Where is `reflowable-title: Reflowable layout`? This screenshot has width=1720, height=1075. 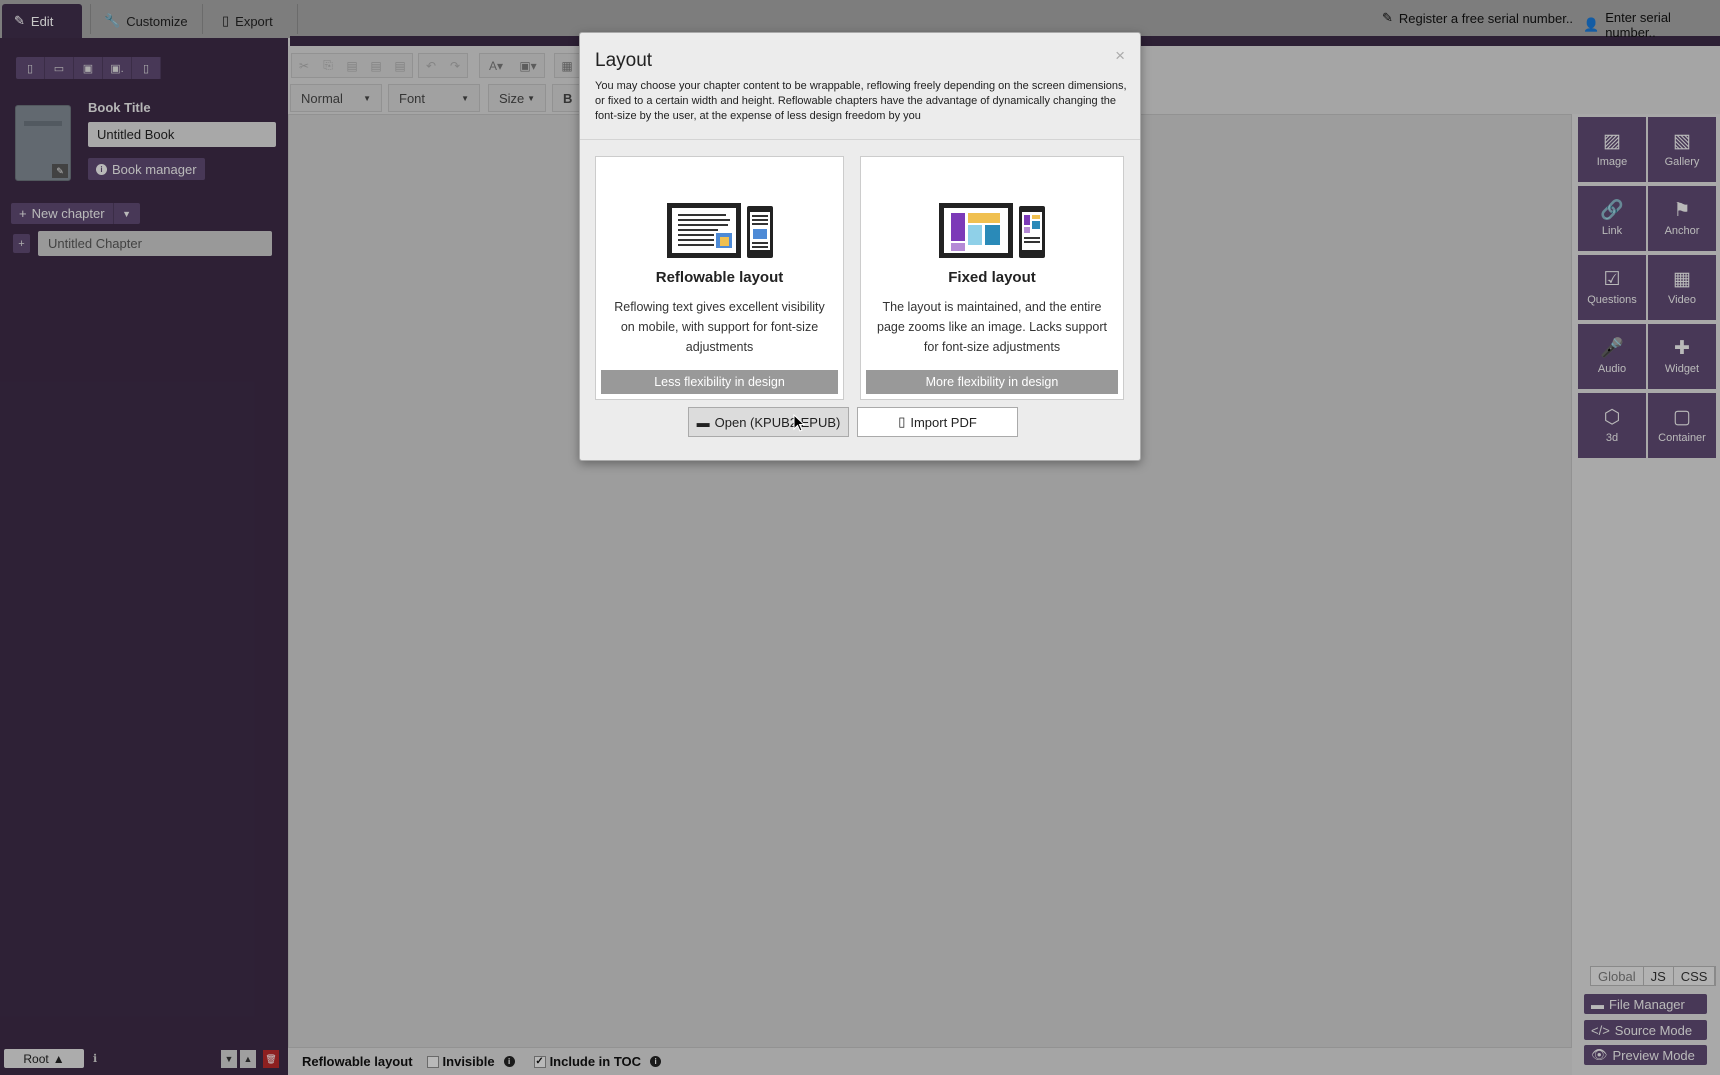 reflowable-title: Reflowable layout is located at coordinates (719, 277).